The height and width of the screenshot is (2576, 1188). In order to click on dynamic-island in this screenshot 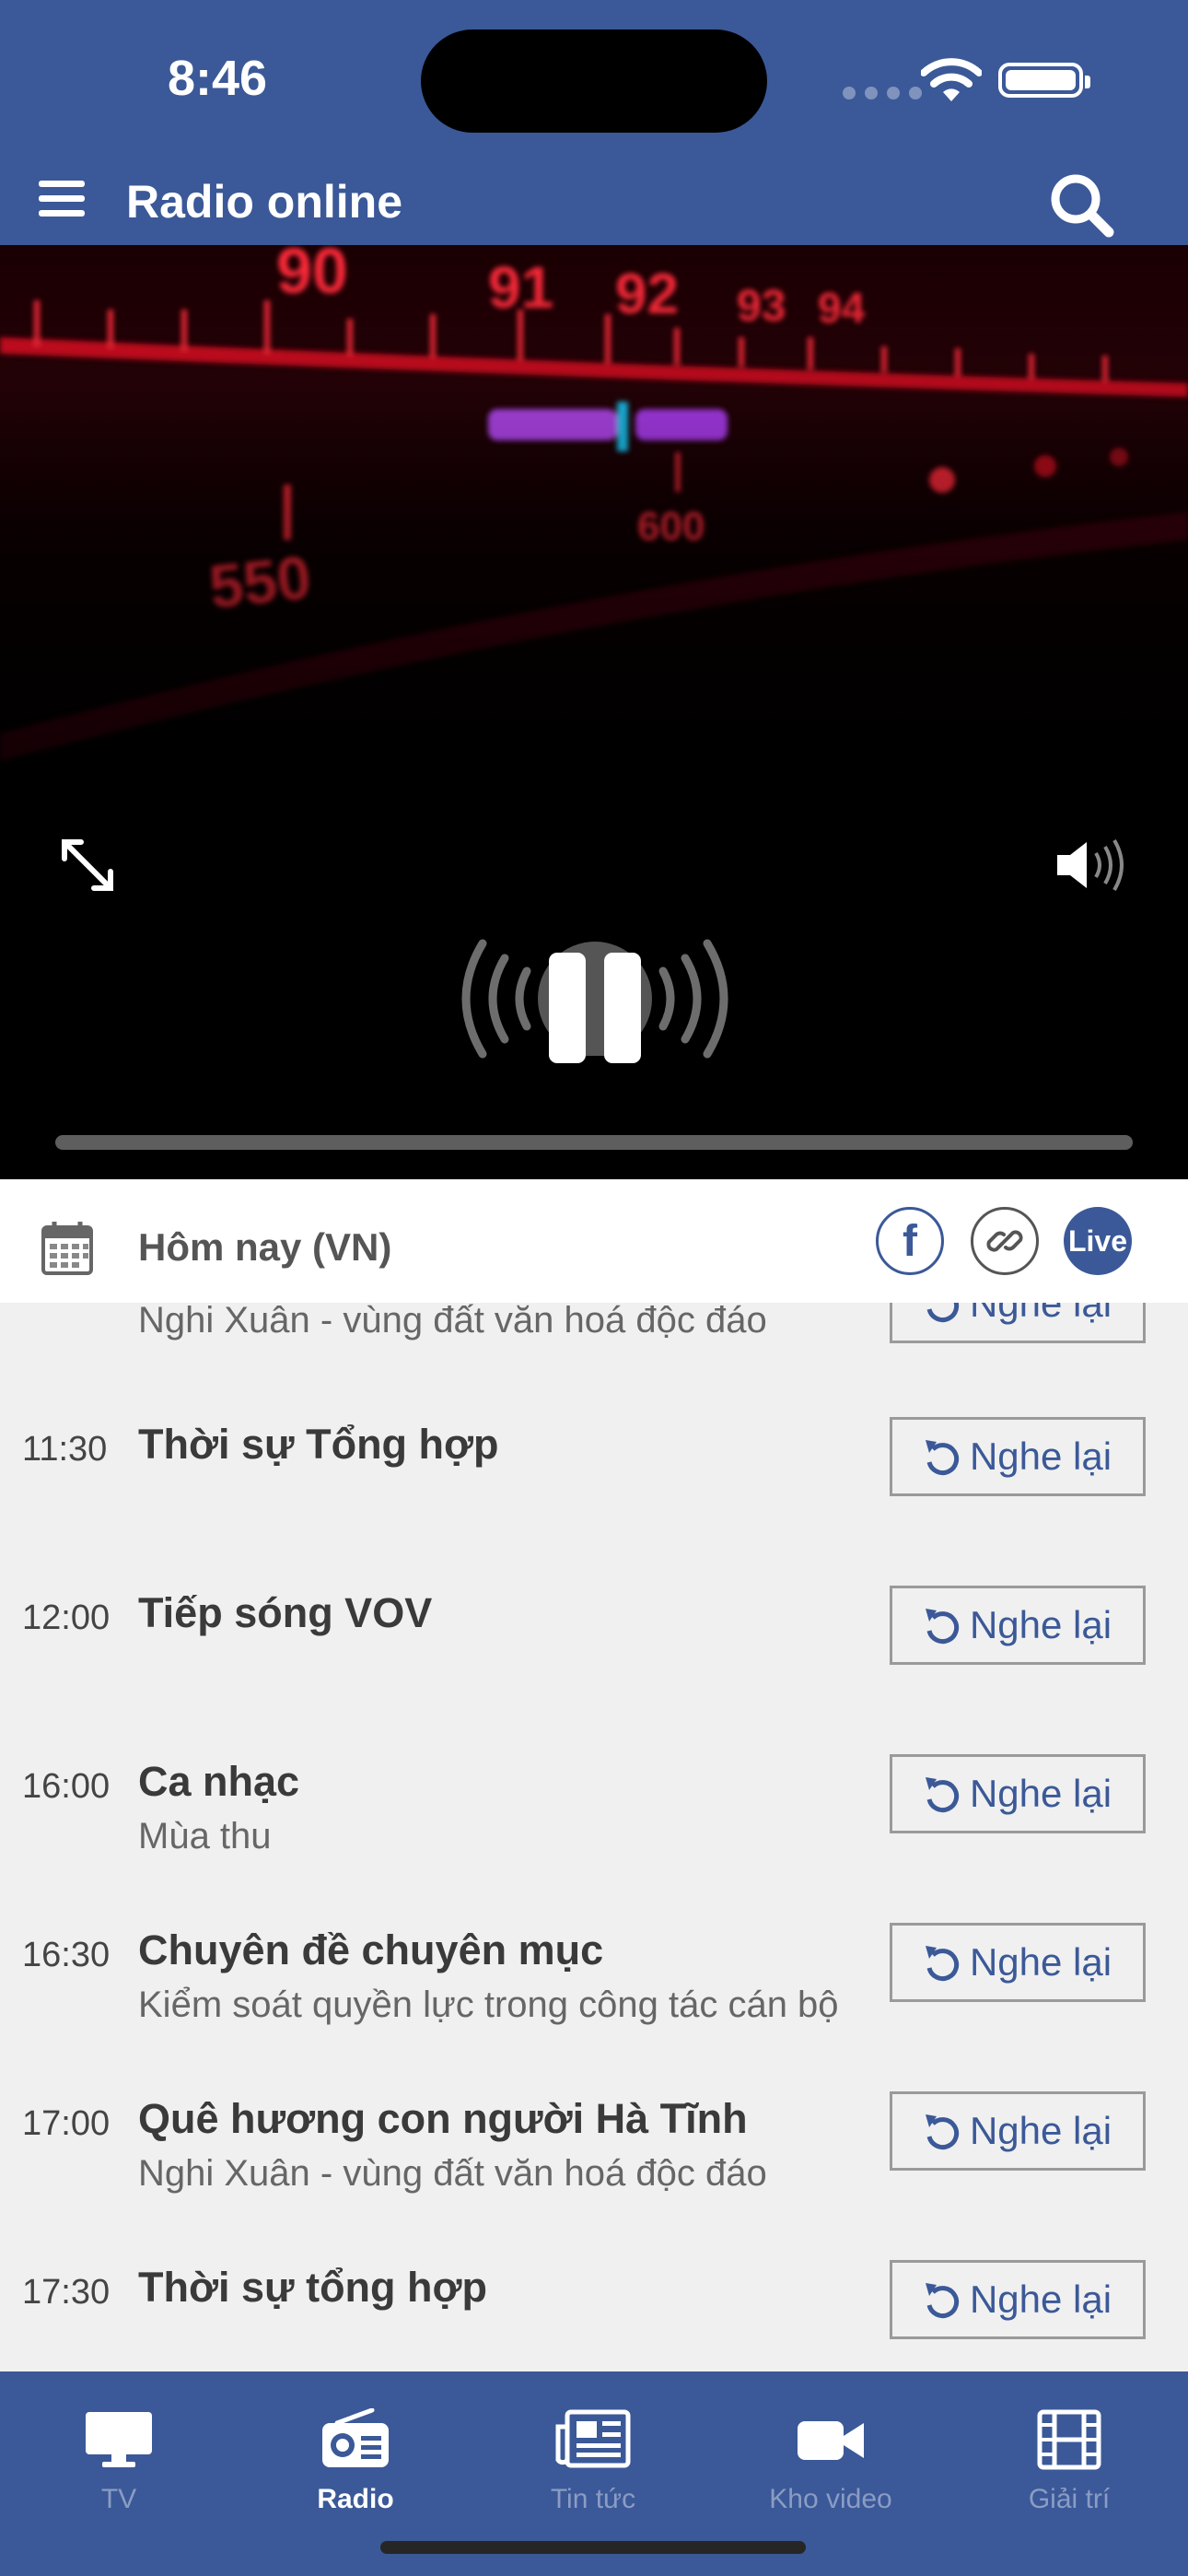, I will do `click(594, 81)`.